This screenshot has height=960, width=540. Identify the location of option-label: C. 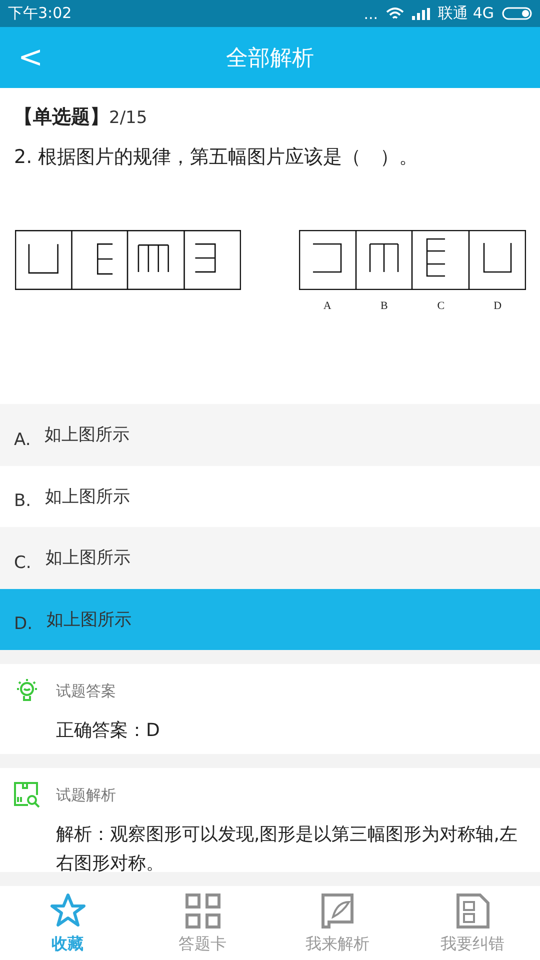
(441, 306).